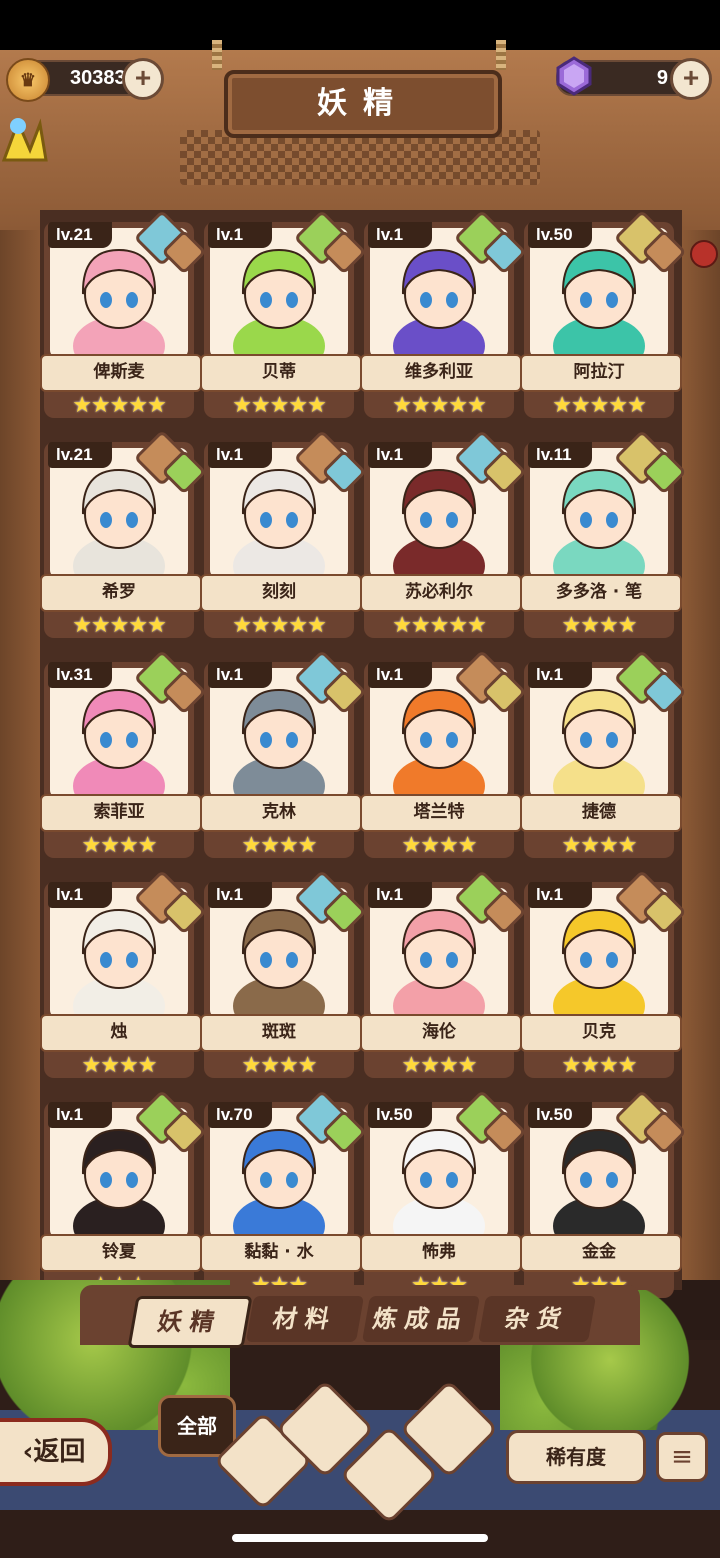  What do you see at coordinates (123, 318) in the screenshot?
I see `fairy-card: lv.21 俾斯麦 ★★★★★` at bounding box center [123, 318].